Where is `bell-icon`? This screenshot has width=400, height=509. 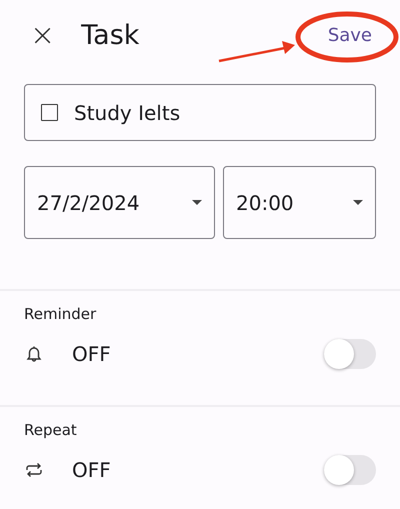 bell-icon is located at coordinates (34, 354).